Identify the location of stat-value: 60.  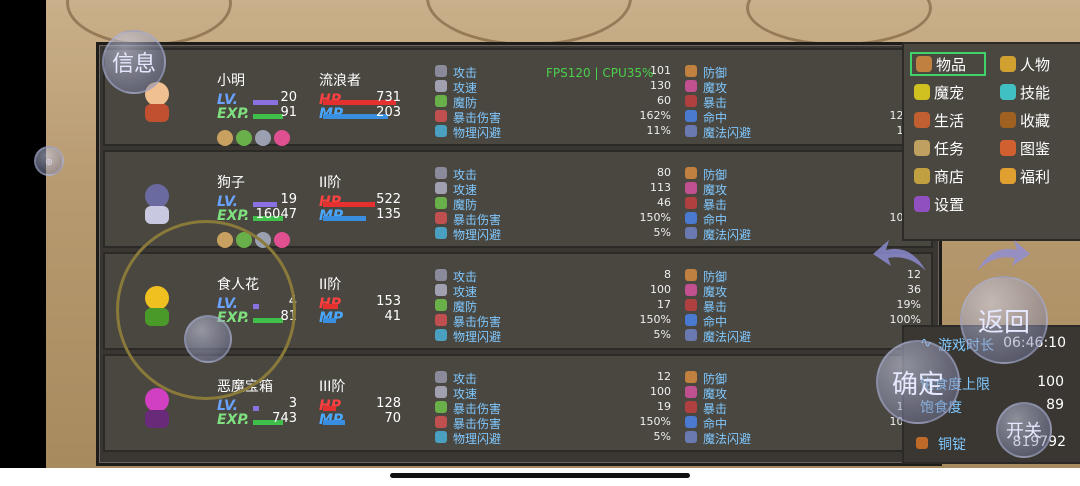
(664, 100).